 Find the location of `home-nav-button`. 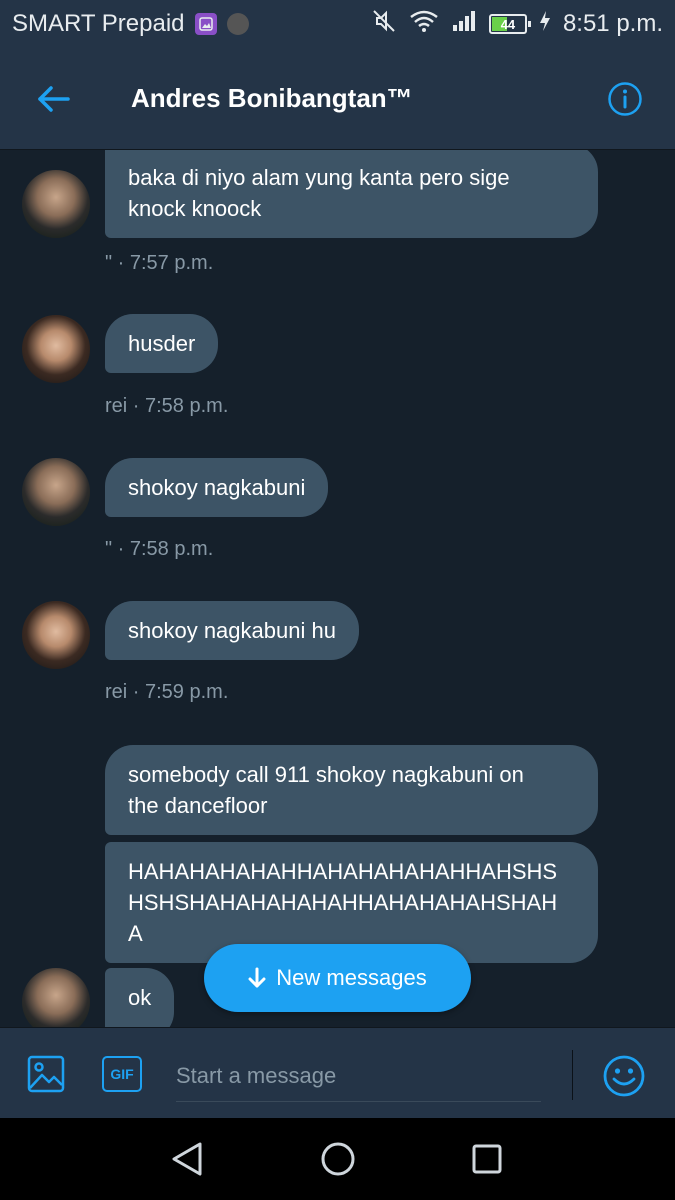

home-nav-button is located at coordinates (338, 1159).